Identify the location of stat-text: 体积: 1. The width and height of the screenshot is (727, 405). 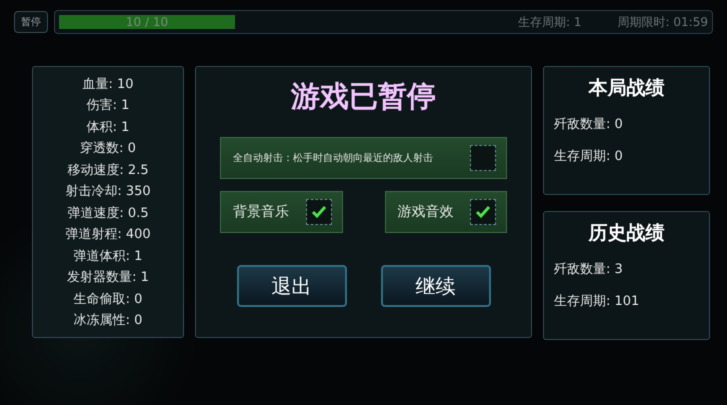
(108, 127).